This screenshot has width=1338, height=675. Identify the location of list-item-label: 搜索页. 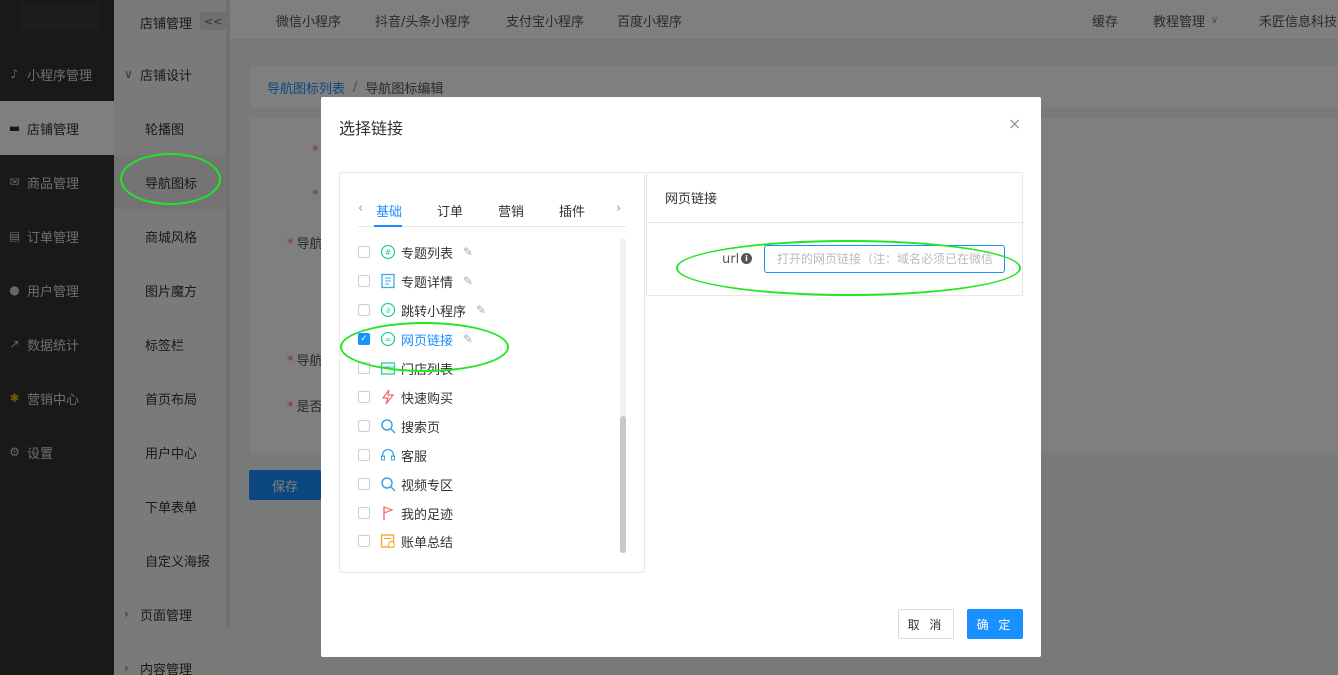
(421, 428).